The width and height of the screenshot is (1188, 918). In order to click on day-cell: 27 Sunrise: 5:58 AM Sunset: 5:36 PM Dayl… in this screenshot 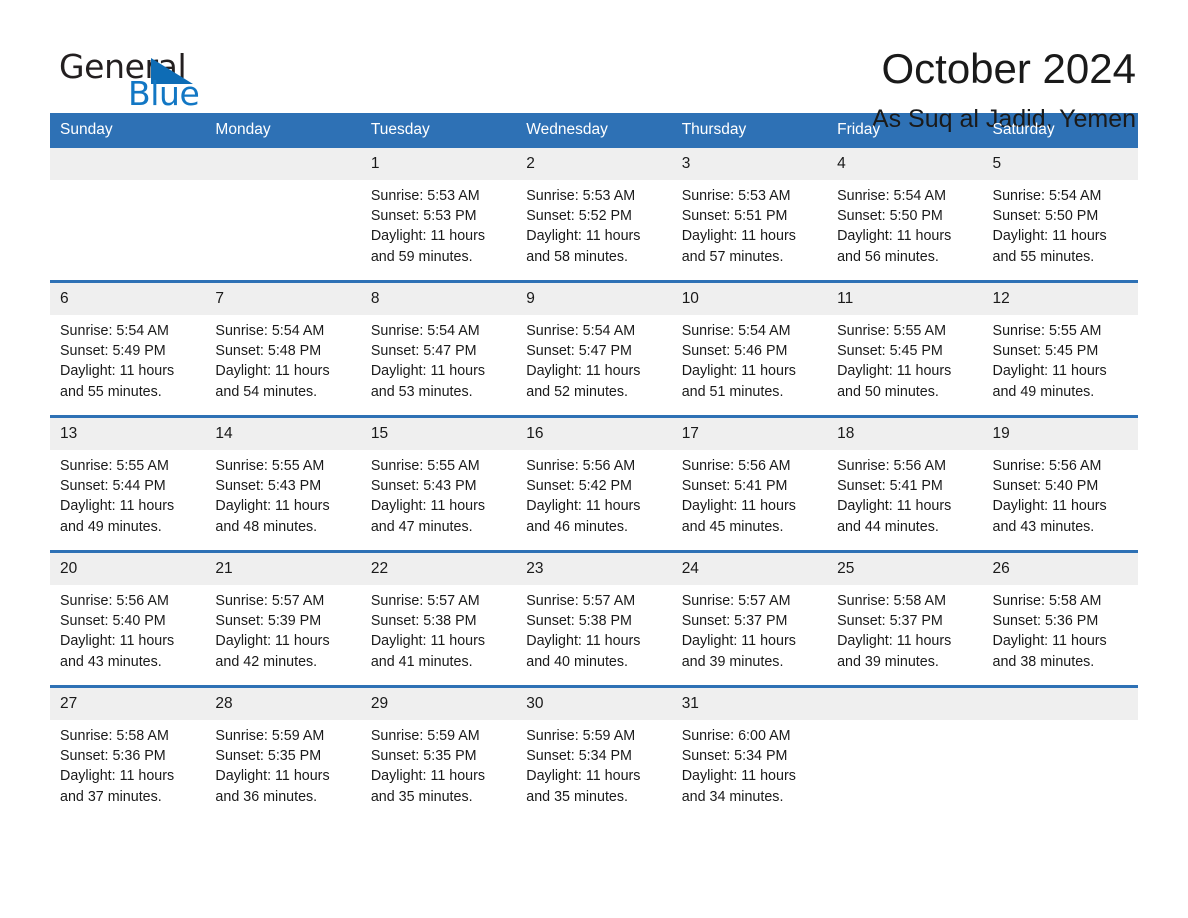, I will do `click(128, 752)`.